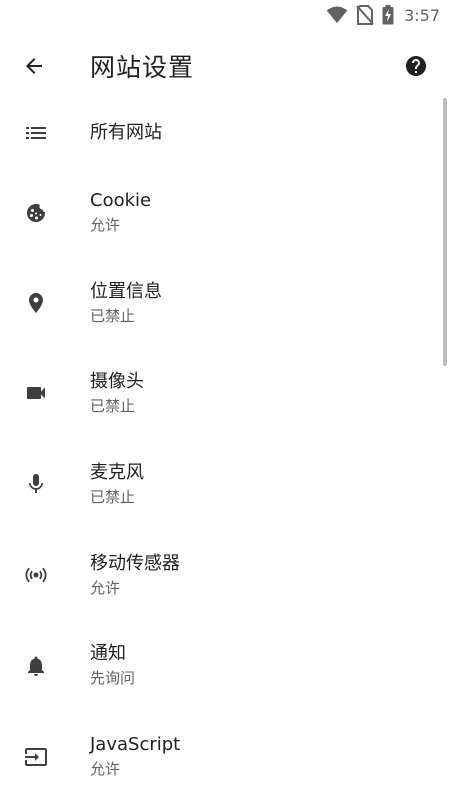 The width and height of the screenshot is (450, 800). I want to click on help-icon, so click(416, 66).